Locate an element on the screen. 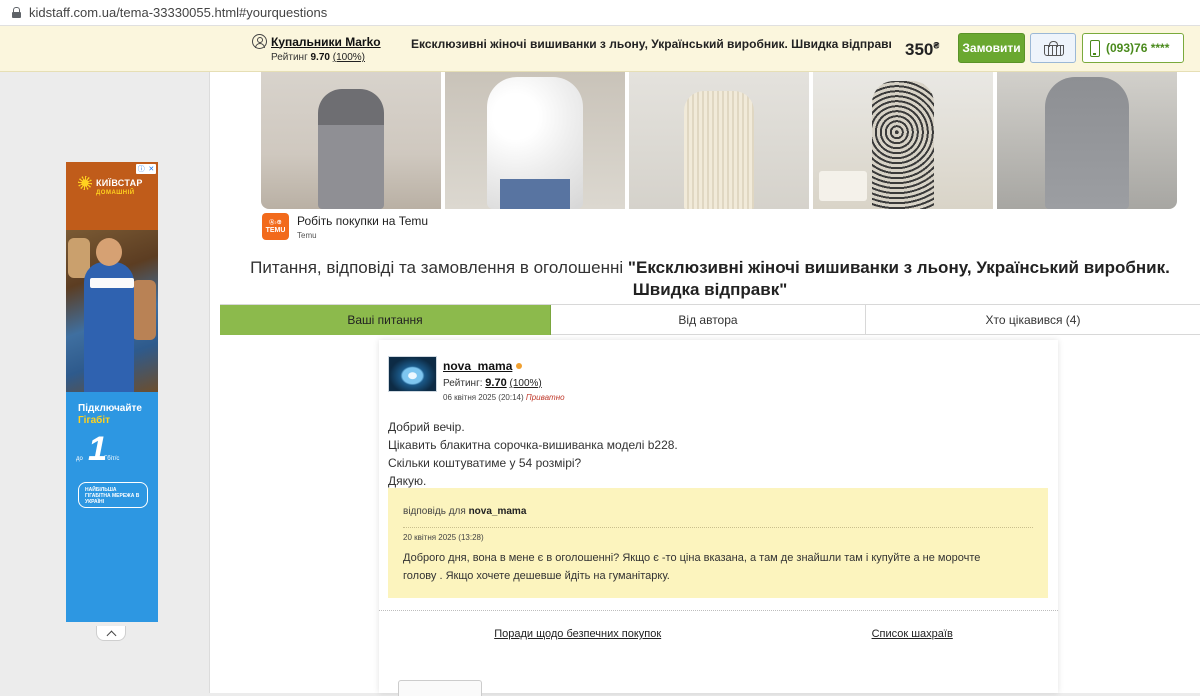  user-icon is located at coordinates (259, 41).